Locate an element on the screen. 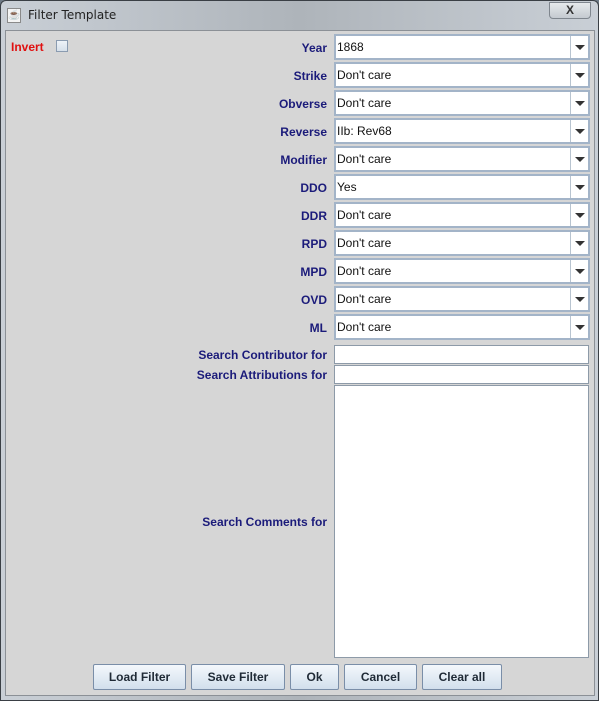  search-contributor-label: Search Contributor for is located at coordinates (262, 355).